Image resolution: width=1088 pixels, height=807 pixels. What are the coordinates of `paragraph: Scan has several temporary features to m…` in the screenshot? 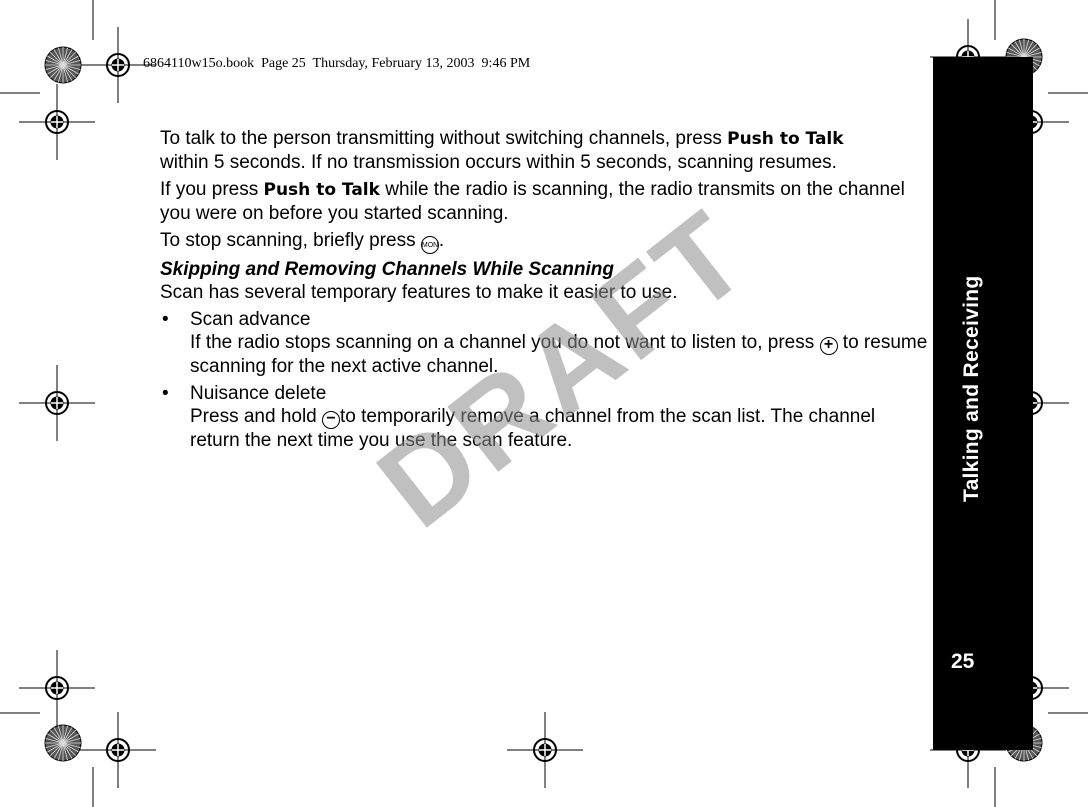 It's located at (419, 292).